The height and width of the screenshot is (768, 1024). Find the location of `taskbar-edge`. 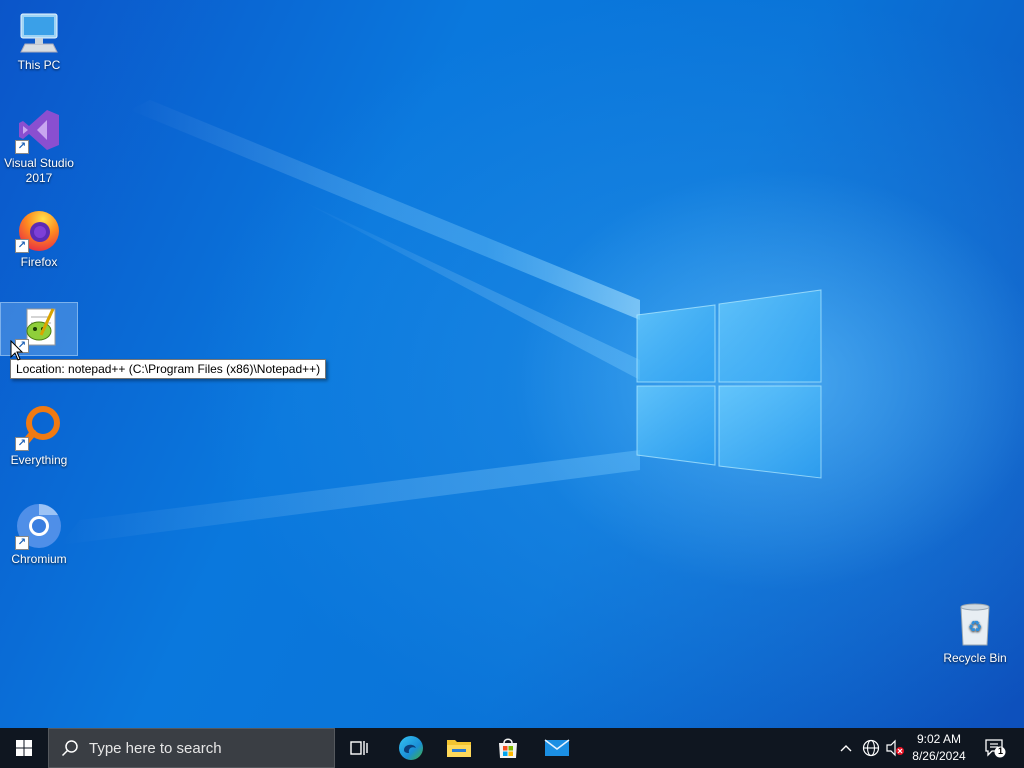

taskbar-edge is located at coordinates (411, 748).